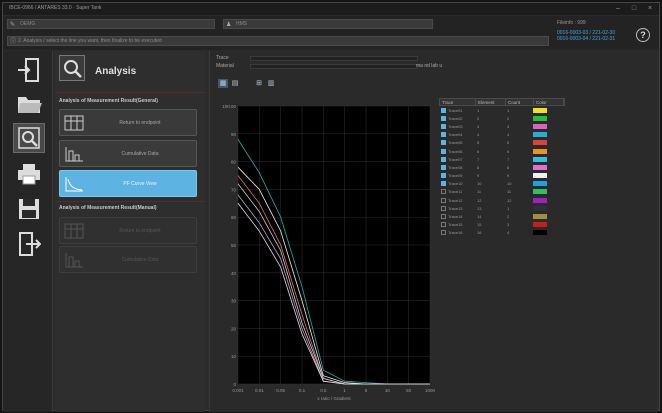 This screenshot has width=662, height=413. Describe the element at coordinates (502, 126) in the screenshot. I see `table-row: Trace03 3 3` at that location.